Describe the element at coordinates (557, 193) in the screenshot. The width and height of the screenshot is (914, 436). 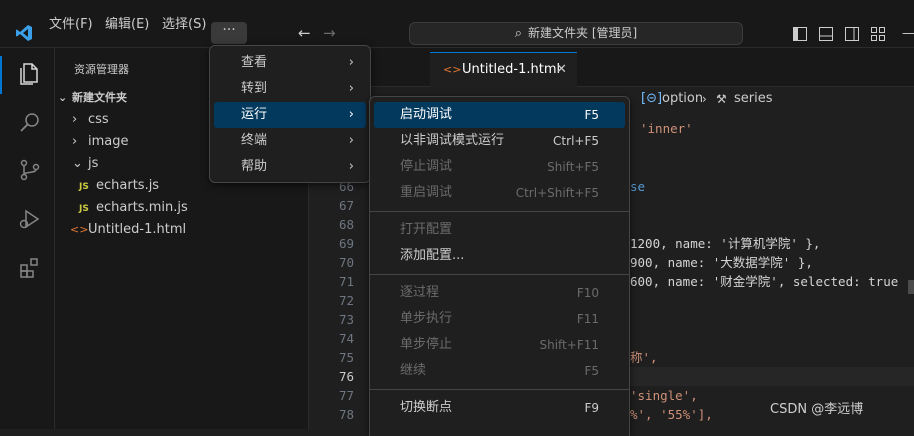
I see `menu-item-shortcut: Ctrl+Shift+F5` at that location.